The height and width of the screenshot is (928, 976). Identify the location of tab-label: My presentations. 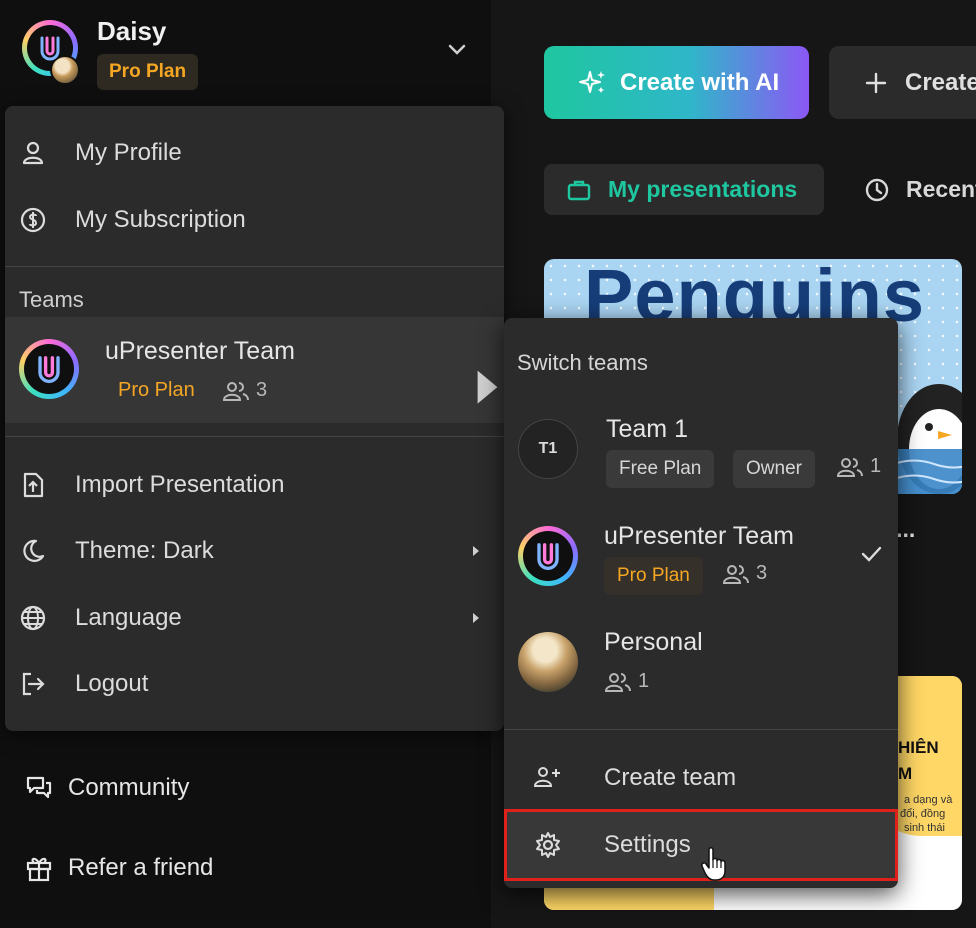
(703, 189).